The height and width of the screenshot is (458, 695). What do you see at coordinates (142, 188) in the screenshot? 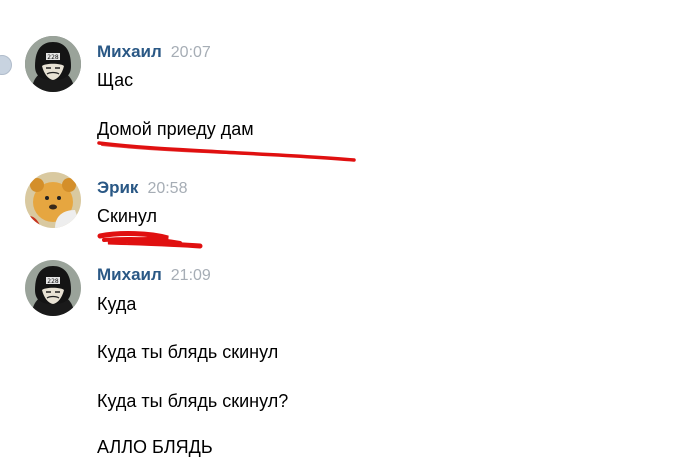
I see `message-header: Эрик 20:58` at bounding box center [142, 188].